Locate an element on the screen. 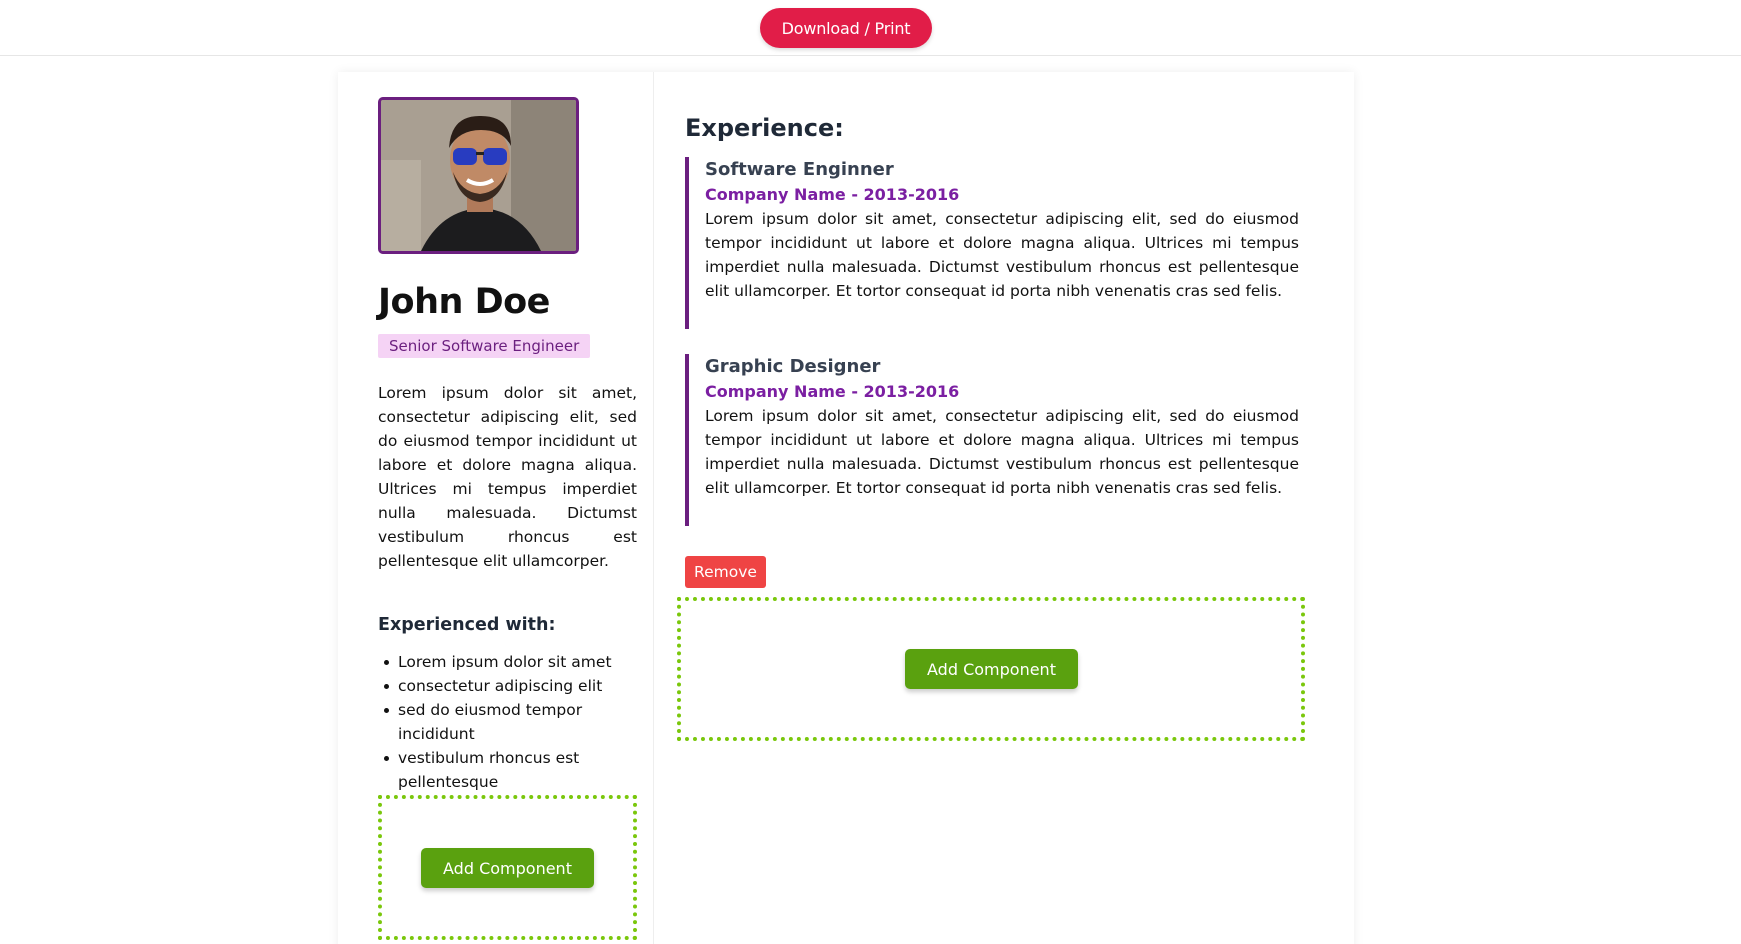  list-item: Lorem ipsum dolor sit amet is located at coordinates (507, 662).